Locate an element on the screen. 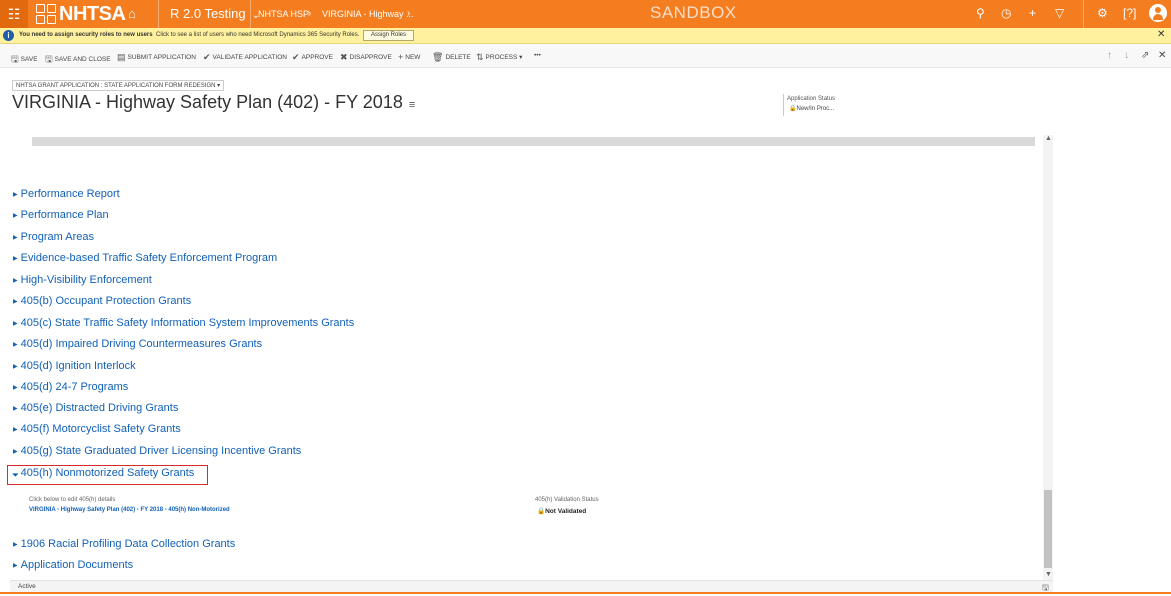 The image size is (1171, 596). scrollbar-thumb is located at coordinates (1048, 529).